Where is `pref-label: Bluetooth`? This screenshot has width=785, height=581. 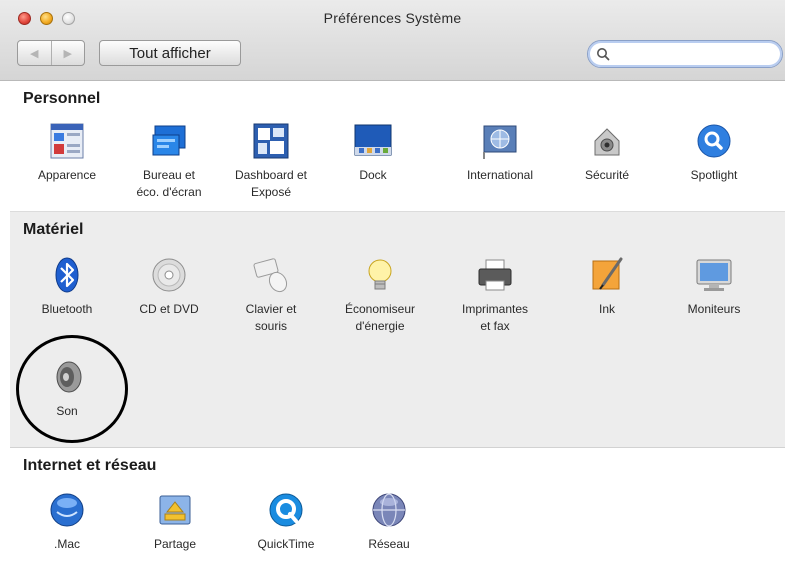 pref-label: Bluetooth is located at coordinates (67, 309).